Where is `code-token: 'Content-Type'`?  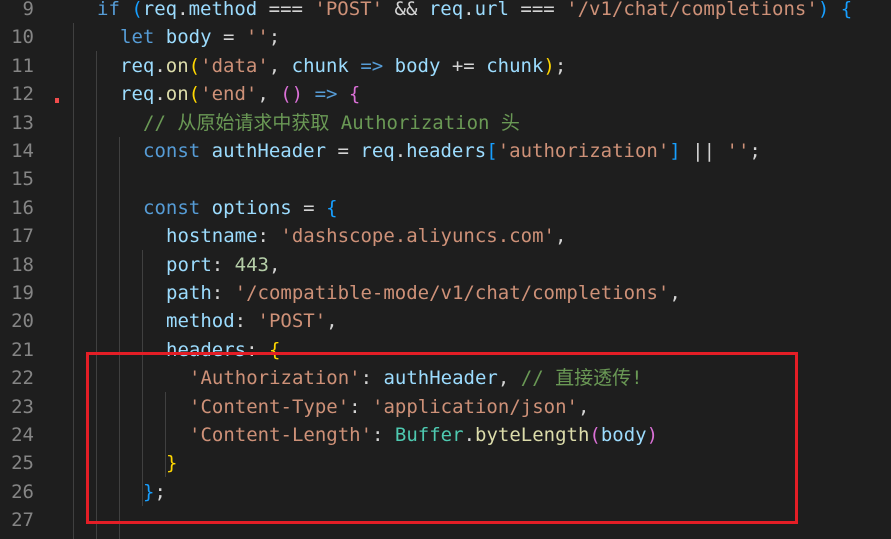
code-token: 'Content-Type' is located at coordinates (269, 406).